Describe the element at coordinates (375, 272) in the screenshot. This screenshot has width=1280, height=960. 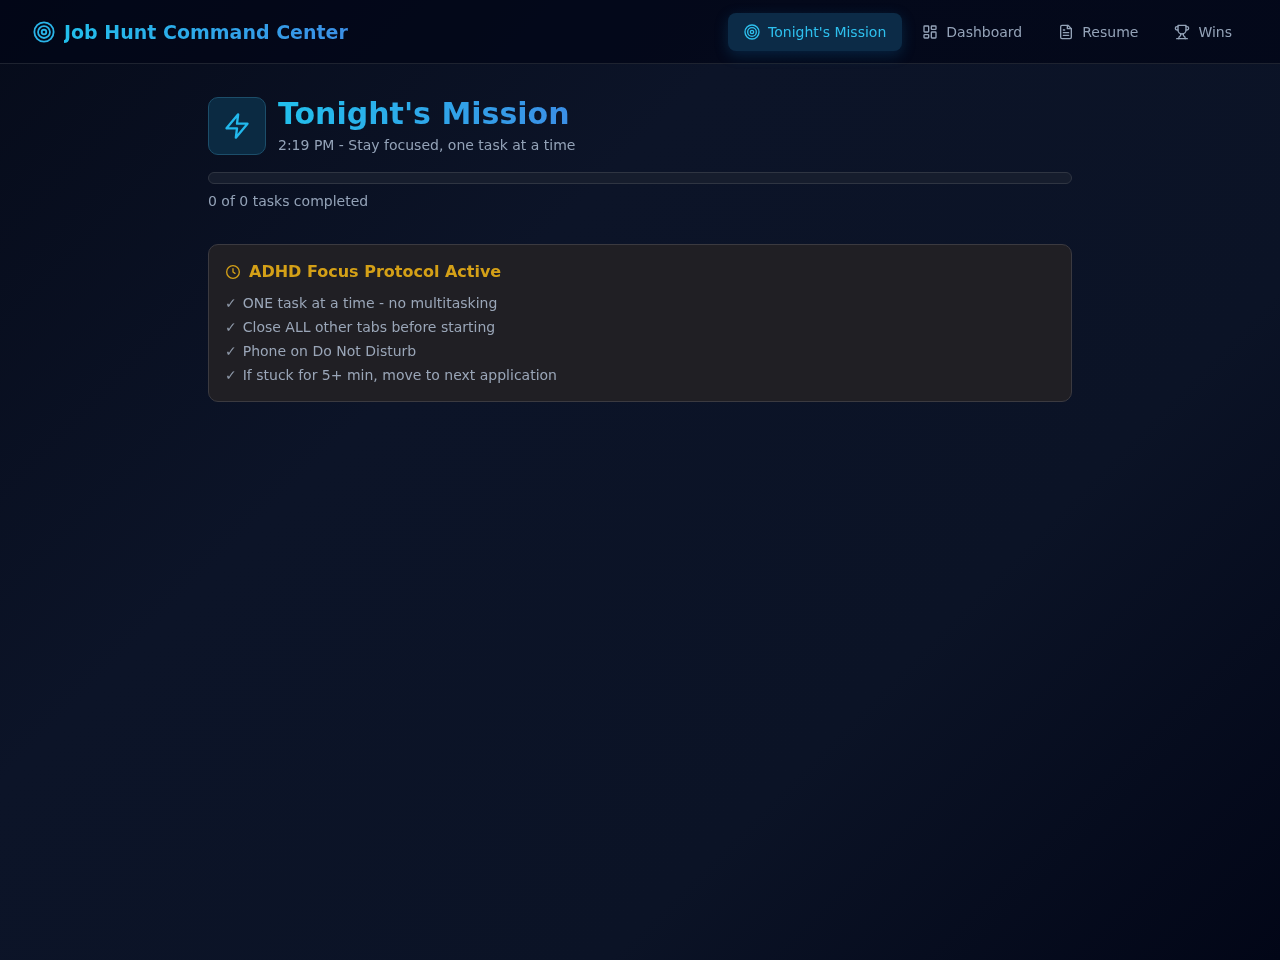
I see `card-title: ADHD Focus Protocol Active` at that location.